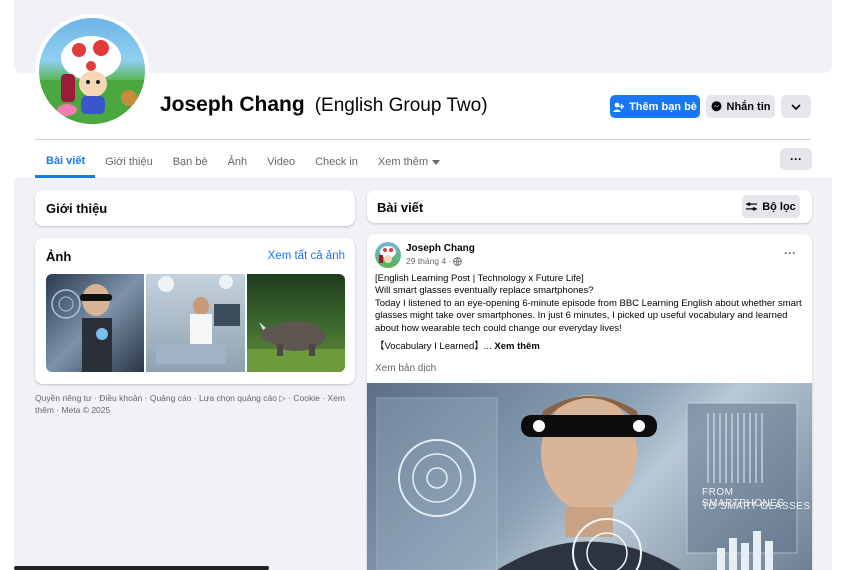  Describe the element at coordinates (516, 346) in the screenshot. I see `see-more-link: Xem thêm` at that location.